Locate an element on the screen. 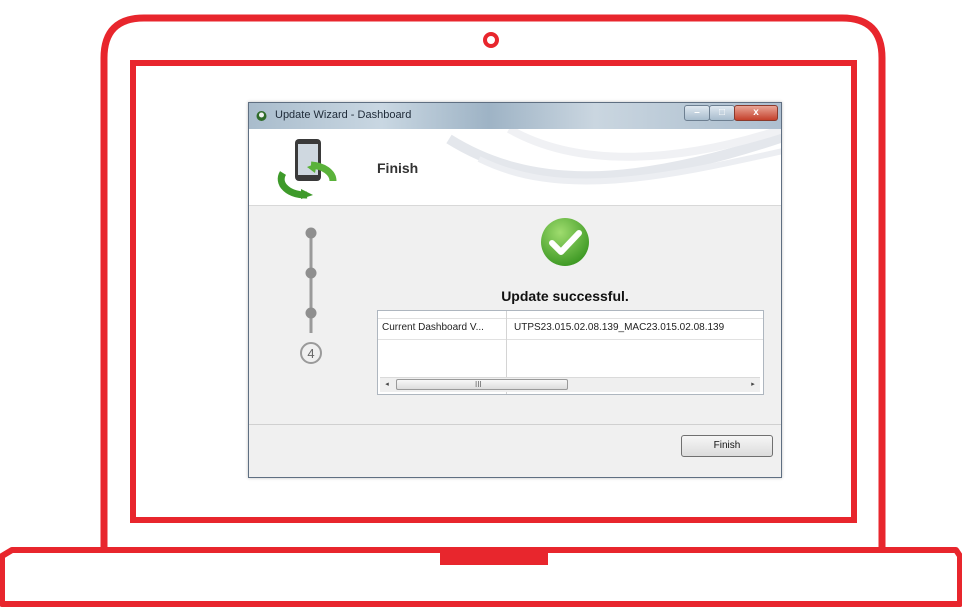 The height and width of the screenshot is (614, 962). webcam-icon is located at coordinates (491, 40).